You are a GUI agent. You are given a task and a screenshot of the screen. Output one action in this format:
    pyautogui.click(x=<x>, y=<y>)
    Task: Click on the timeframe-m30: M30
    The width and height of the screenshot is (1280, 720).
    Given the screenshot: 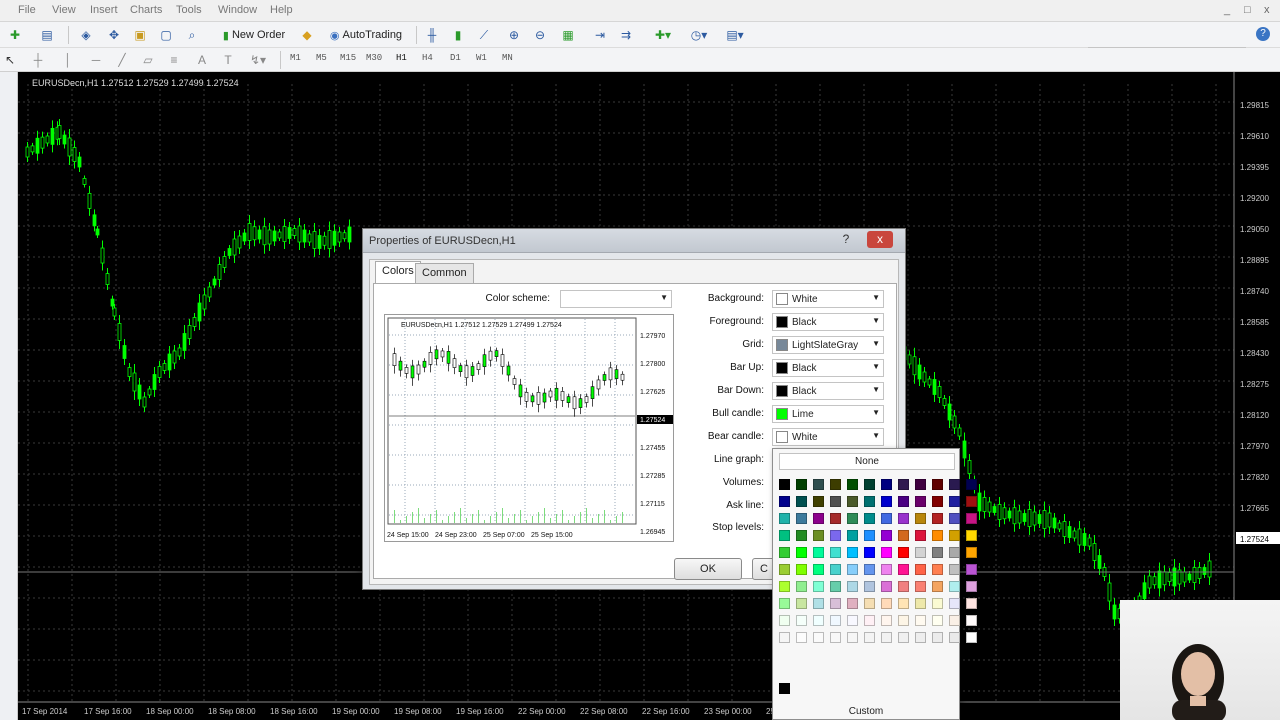 What is the action you would take?
    pyautogui.click(x=374, y=58)
    